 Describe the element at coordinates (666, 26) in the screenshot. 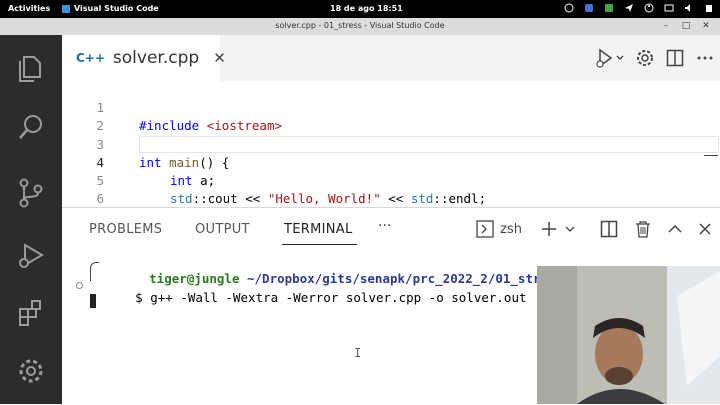

I see `minimize-icon: –` at that location.